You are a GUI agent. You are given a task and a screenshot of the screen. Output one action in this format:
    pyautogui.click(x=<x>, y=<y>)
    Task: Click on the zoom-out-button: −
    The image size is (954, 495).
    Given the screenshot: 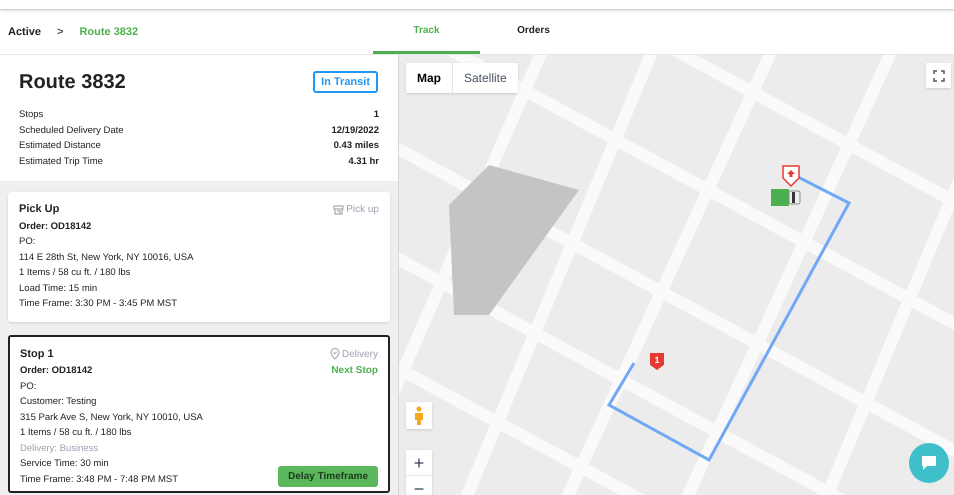 What is the action you would take?
    pyautogui.click(x=419, y=485)
    